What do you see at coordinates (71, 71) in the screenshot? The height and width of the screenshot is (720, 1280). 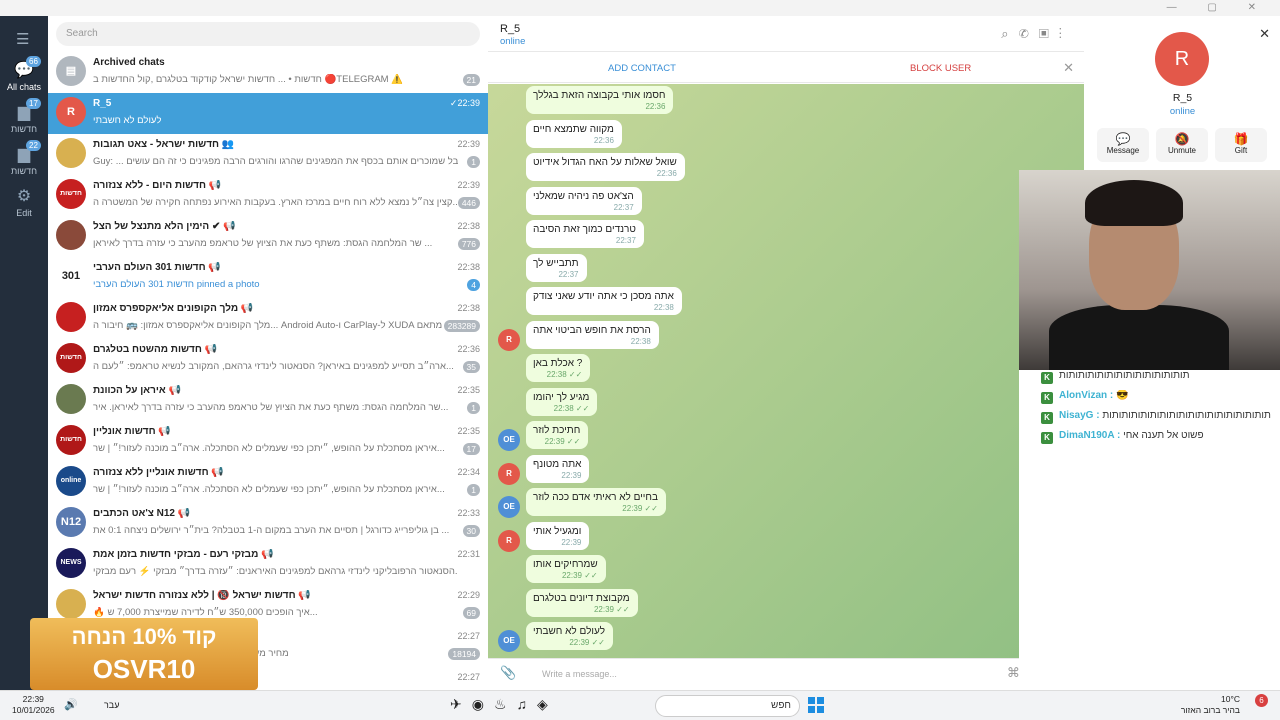 I see `chat-avatar: ▤` at bounding box center [71, 71].